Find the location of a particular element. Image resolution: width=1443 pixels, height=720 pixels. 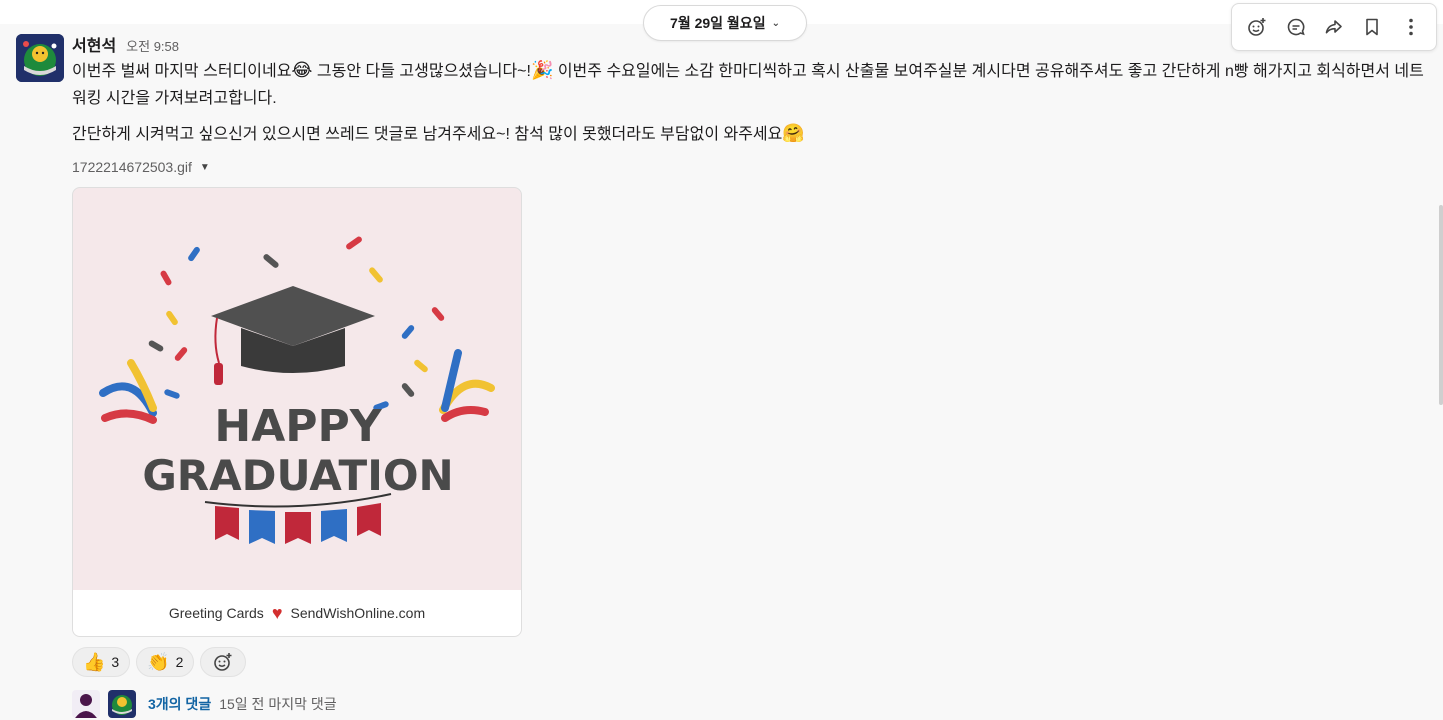

thread-last-reply: 15일 전 마지막 댓글 is located at coordinates (278, 704).